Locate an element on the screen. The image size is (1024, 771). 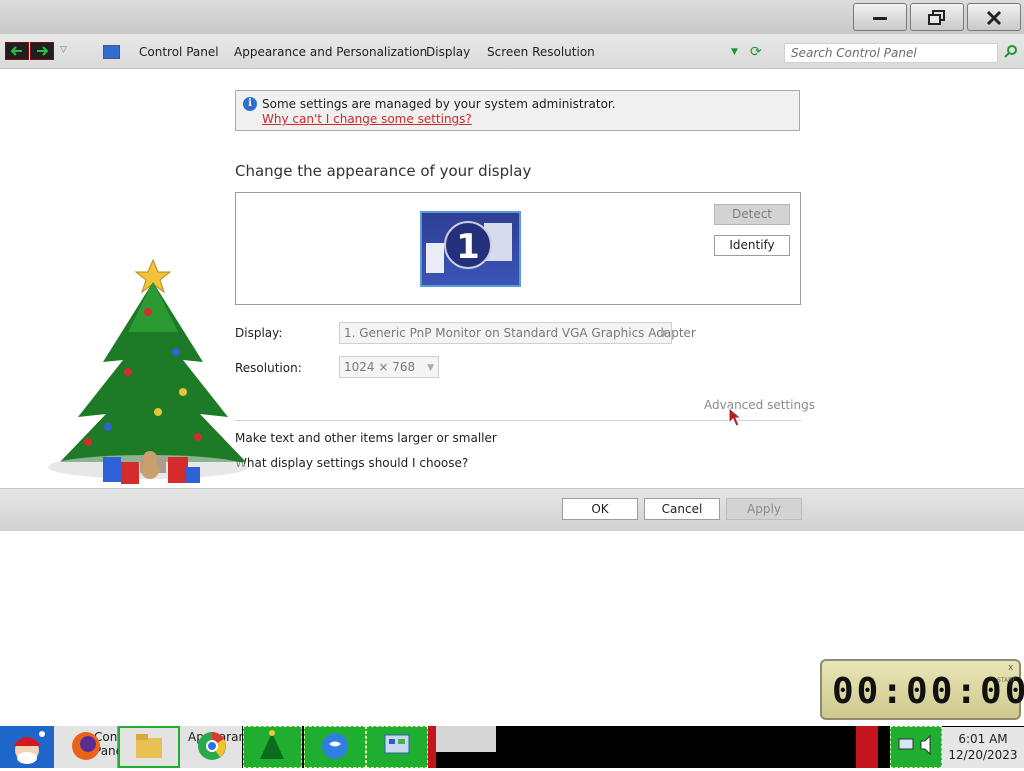
back-arrow-icon is located at coordinates (16, 51).